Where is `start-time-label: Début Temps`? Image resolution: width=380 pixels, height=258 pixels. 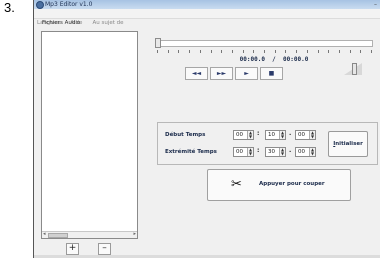 start-time-label: Début Temps is located at coordinates (185, 135).